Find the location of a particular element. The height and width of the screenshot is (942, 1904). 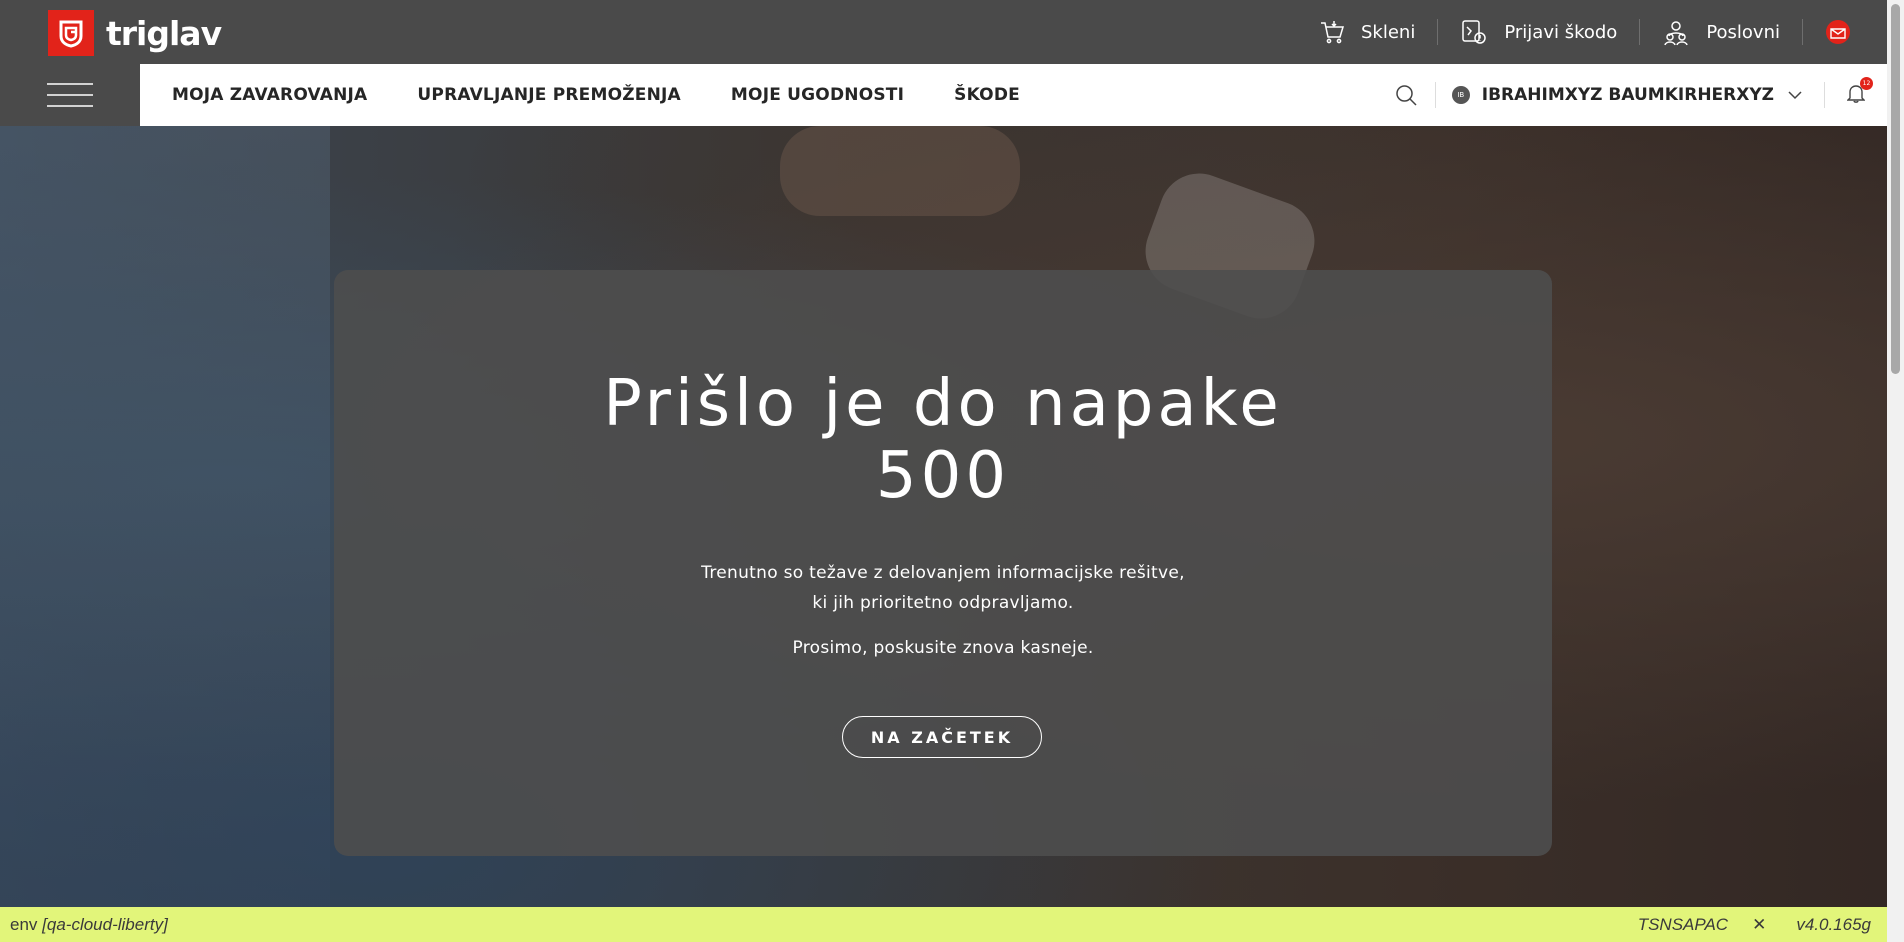

claim-icon is located at coordinates (1474, 32).